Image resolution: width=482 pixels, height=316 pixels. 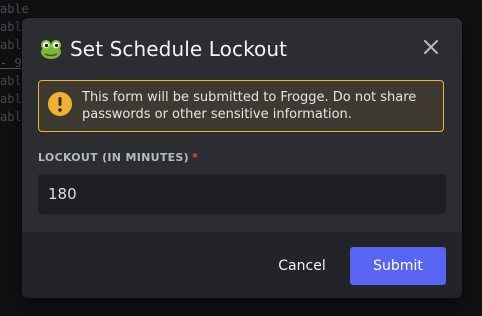 I want to click on modal-header: Set Schedule Lockout, so click(x=162, y=49).